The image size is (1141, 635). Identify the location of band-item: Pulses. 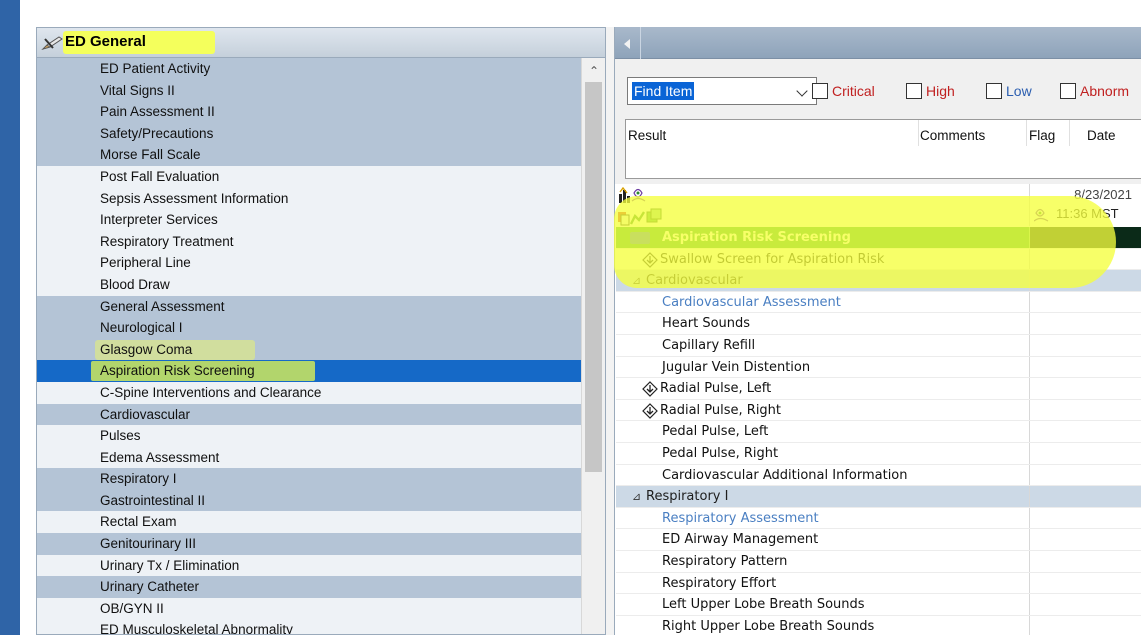
(309, 436).